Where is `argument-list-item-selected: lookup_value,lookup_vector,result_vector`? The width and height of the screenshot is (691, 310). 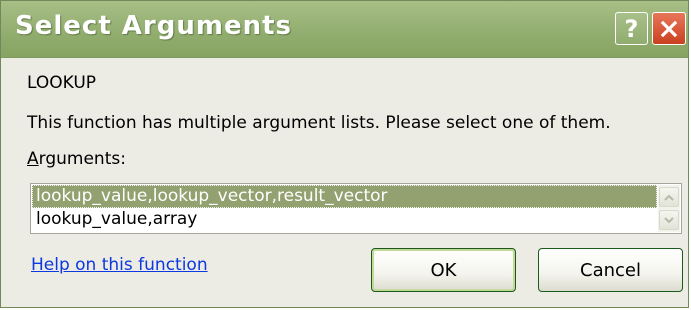
argument-list-item-selected: lookup_value,lookup_vector,result_vector is located at coordinates (344, 196).